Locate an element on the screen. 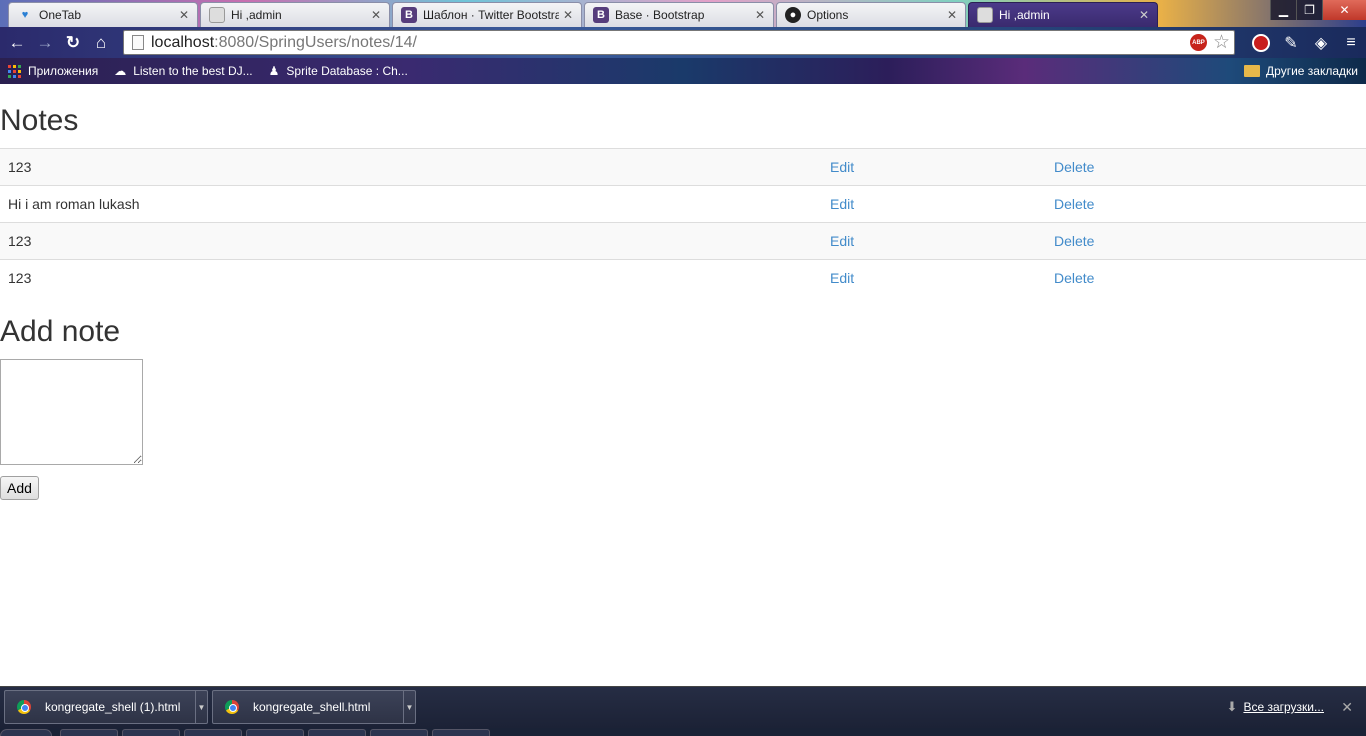  apps-grid-icon is located at coordinates (14, 71).